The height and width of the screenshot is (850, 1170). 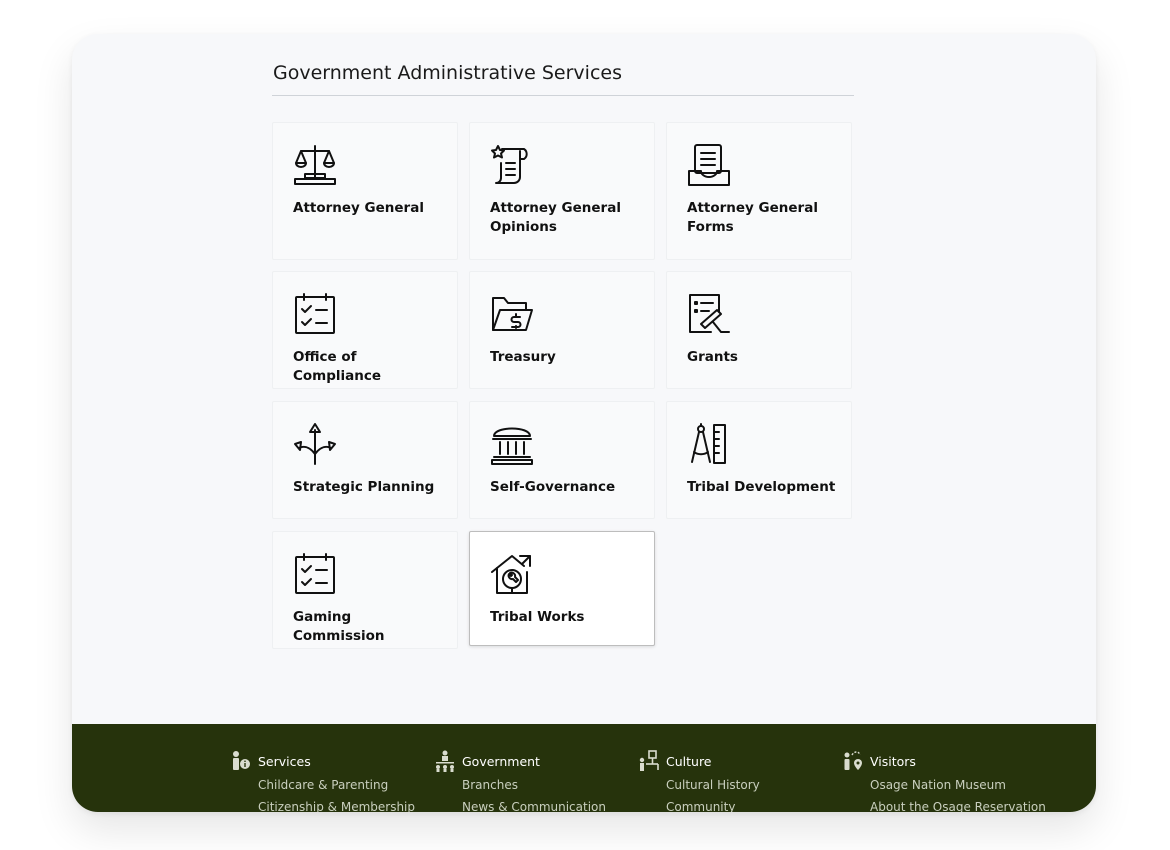 I want to click on people-tree-icon, so click(x=649, y=761).